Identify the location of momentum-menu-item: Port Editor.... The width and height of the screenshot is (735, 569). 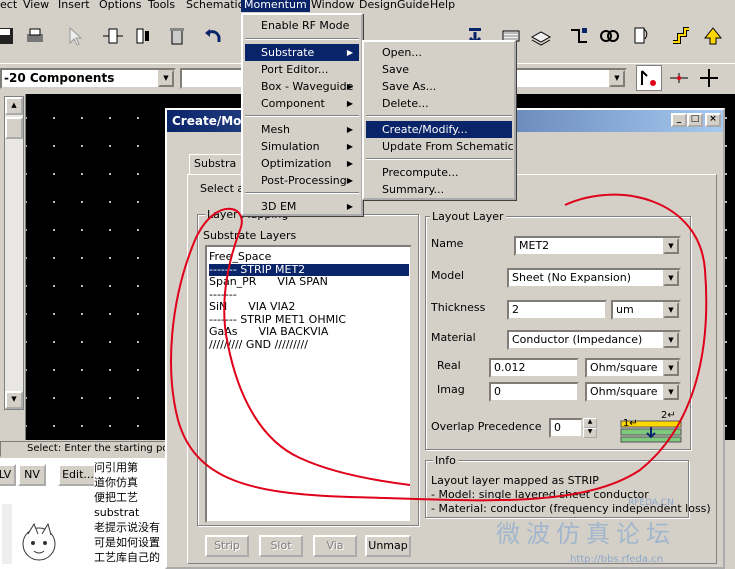
(302, 69).